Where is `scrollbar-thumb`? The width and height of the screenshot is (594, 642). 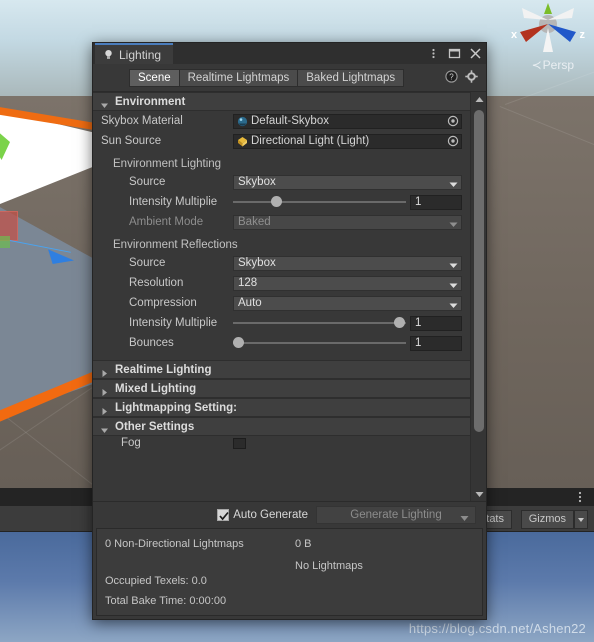 scrollbar-thumb is located at coordinates (479, 271).